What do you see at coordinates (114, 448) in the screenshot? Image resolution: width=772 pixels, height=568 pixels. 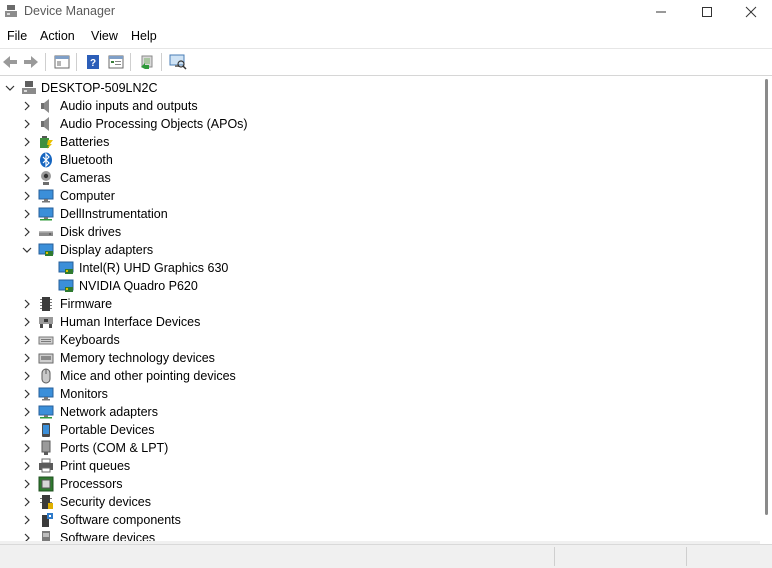 I see `tree-item-label: Ports (COM & LPT)` at bounding box center [114, 448].